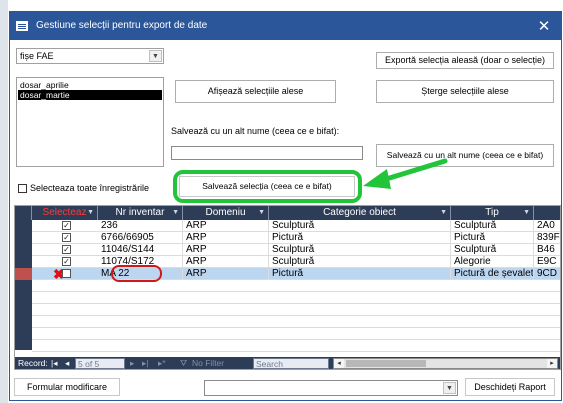  Describe the element at coordinates (255, 91) in the screenshot. I see `show-selections-button: Afișează selecțiile alese` at that location.